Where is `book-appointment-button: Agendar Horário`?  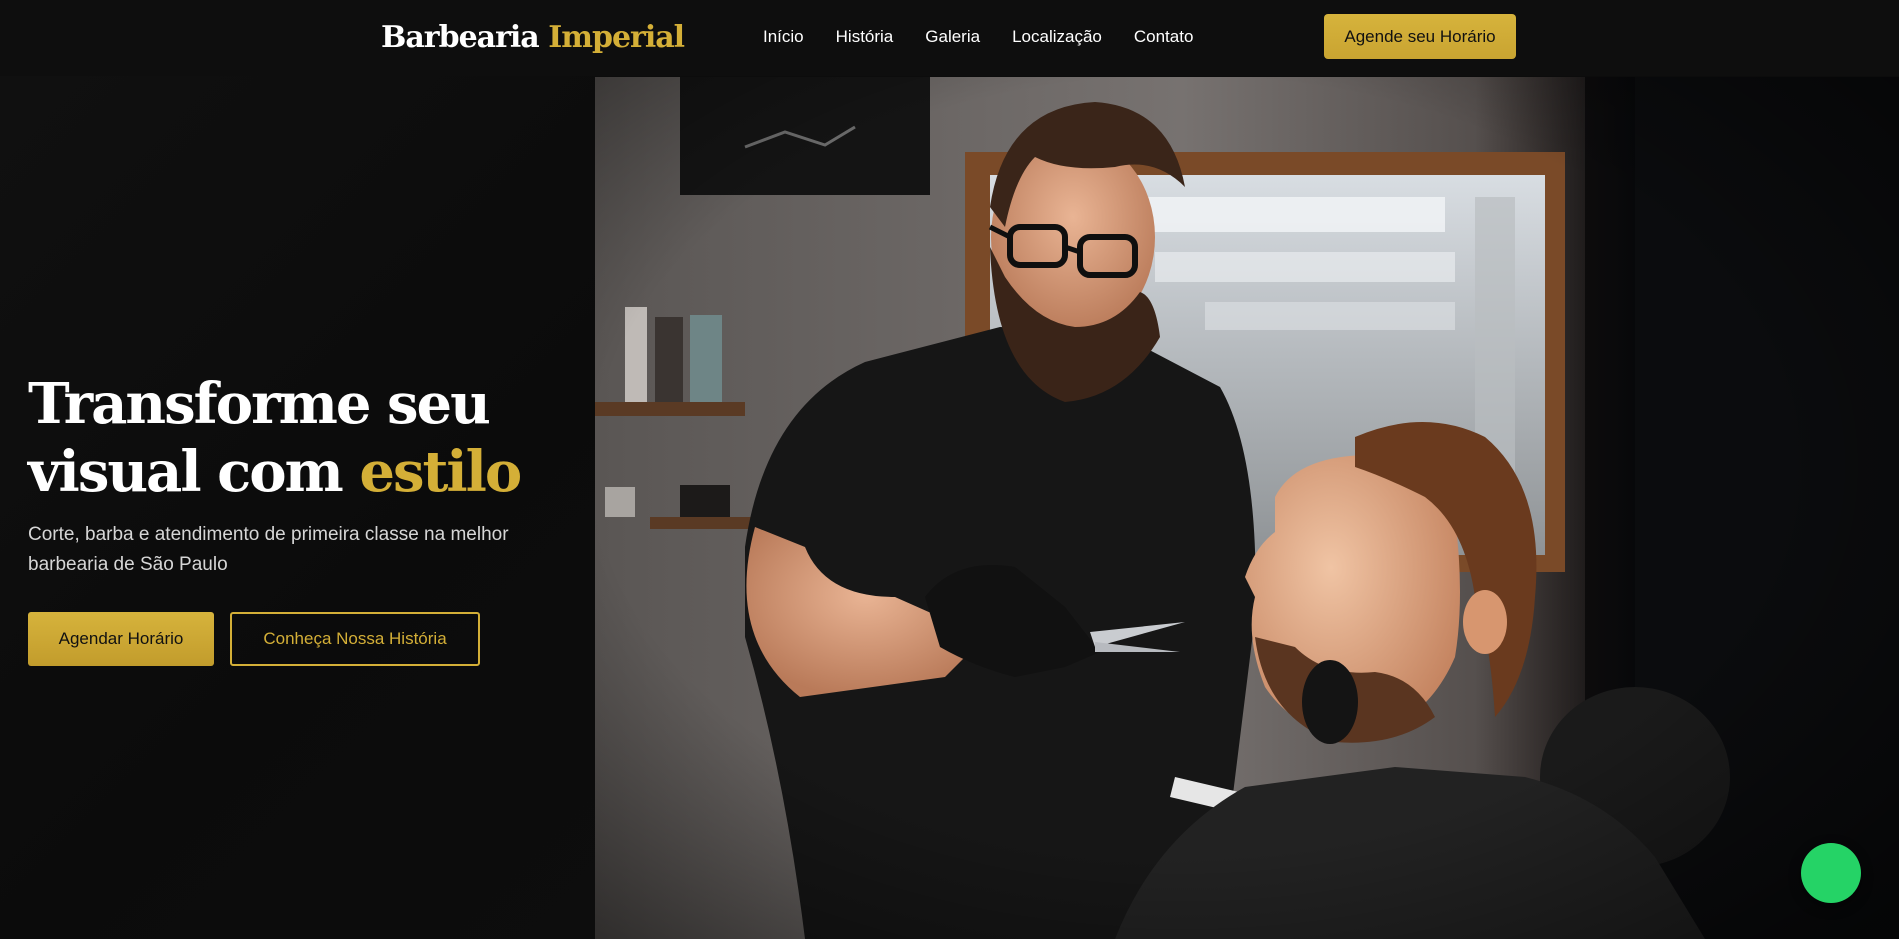 book-appointment-button: Agendar Horário is located at coordinates (121, 639).